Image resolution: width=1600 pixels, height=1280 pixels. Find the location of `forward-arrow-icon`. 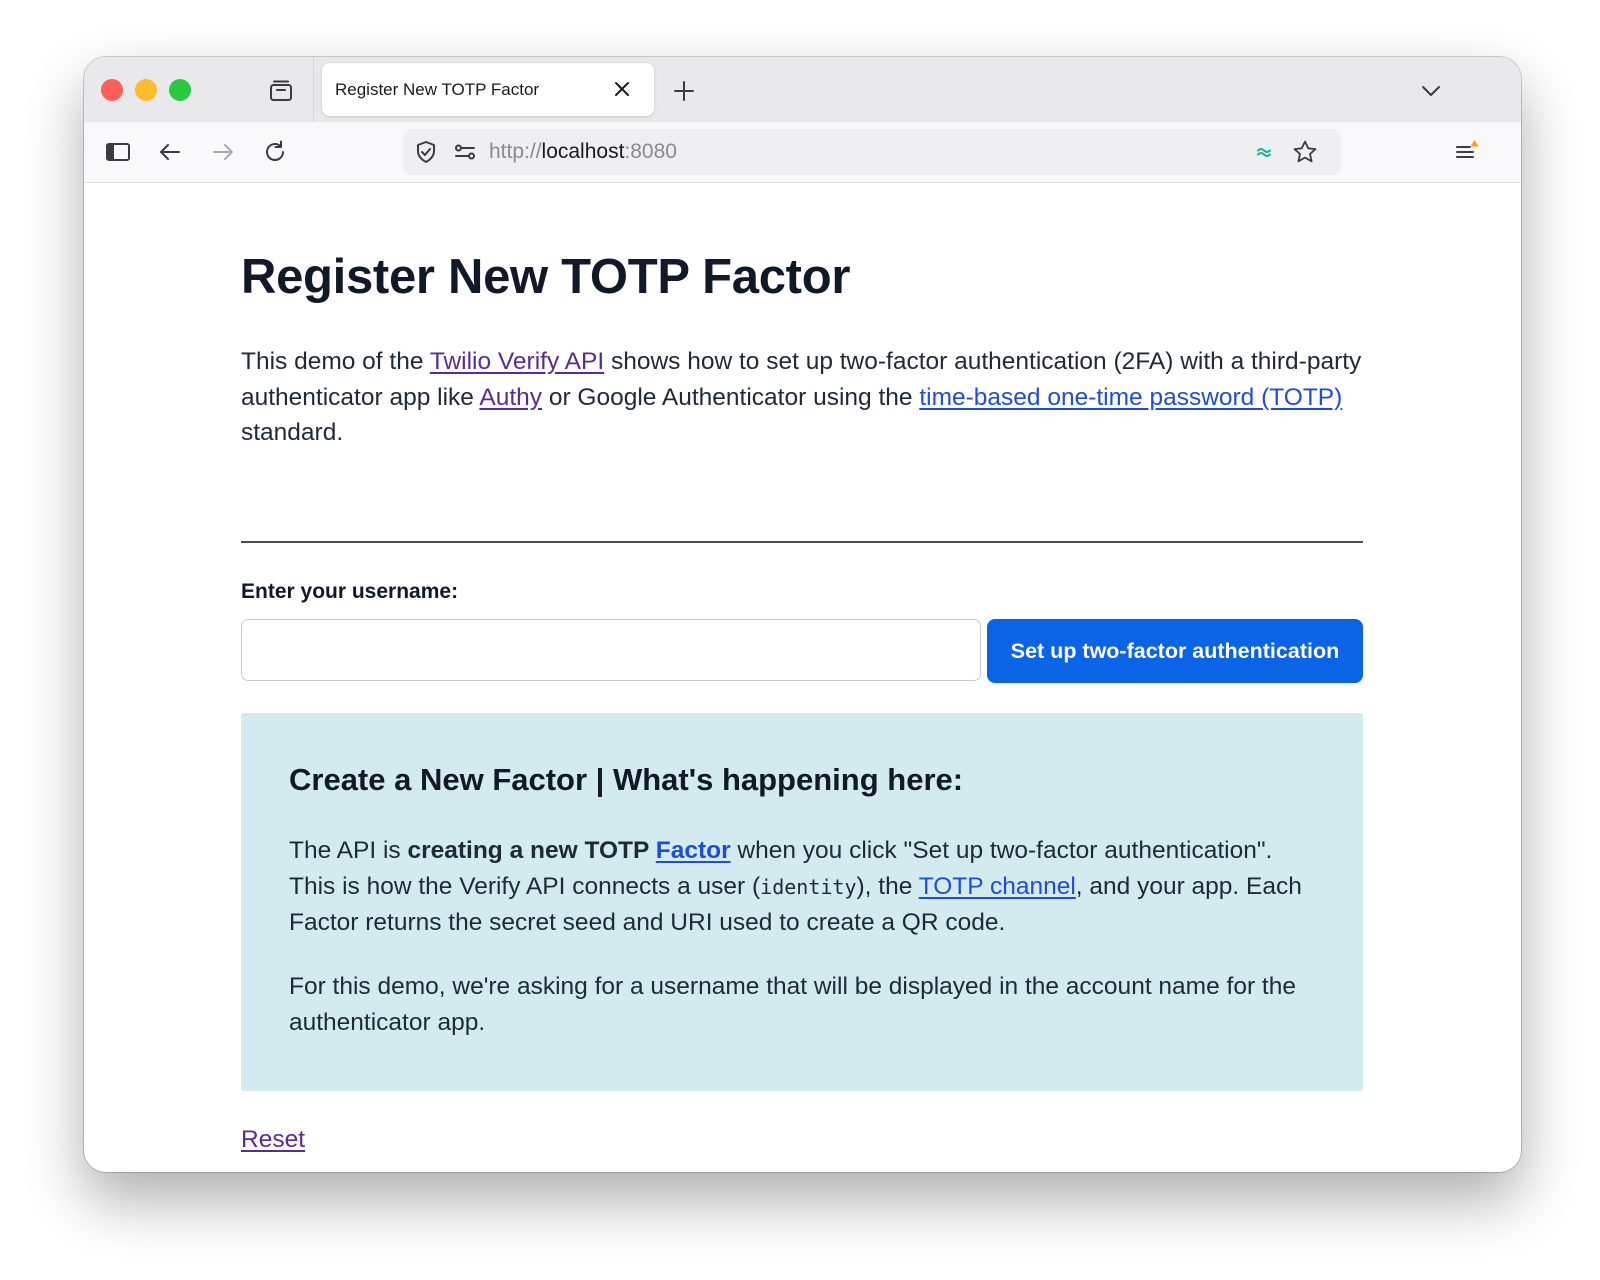

forward-arrow-icon is located at coordinates (223, 152).